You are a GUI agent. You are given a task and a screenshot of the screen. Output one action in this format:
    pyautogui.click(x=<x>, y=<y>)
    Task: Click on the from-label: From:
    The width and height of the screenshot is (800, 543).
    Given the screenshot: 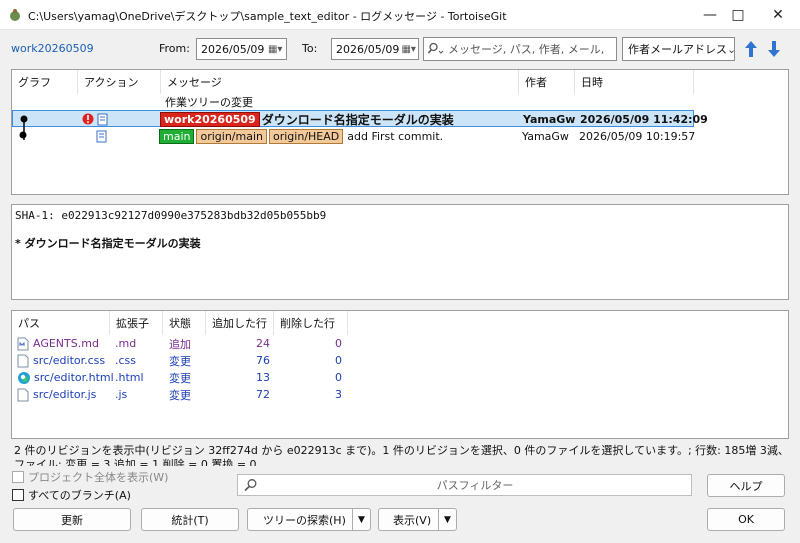 What is the action you would take?
    pyautogui.click(x=174, y=48)
    